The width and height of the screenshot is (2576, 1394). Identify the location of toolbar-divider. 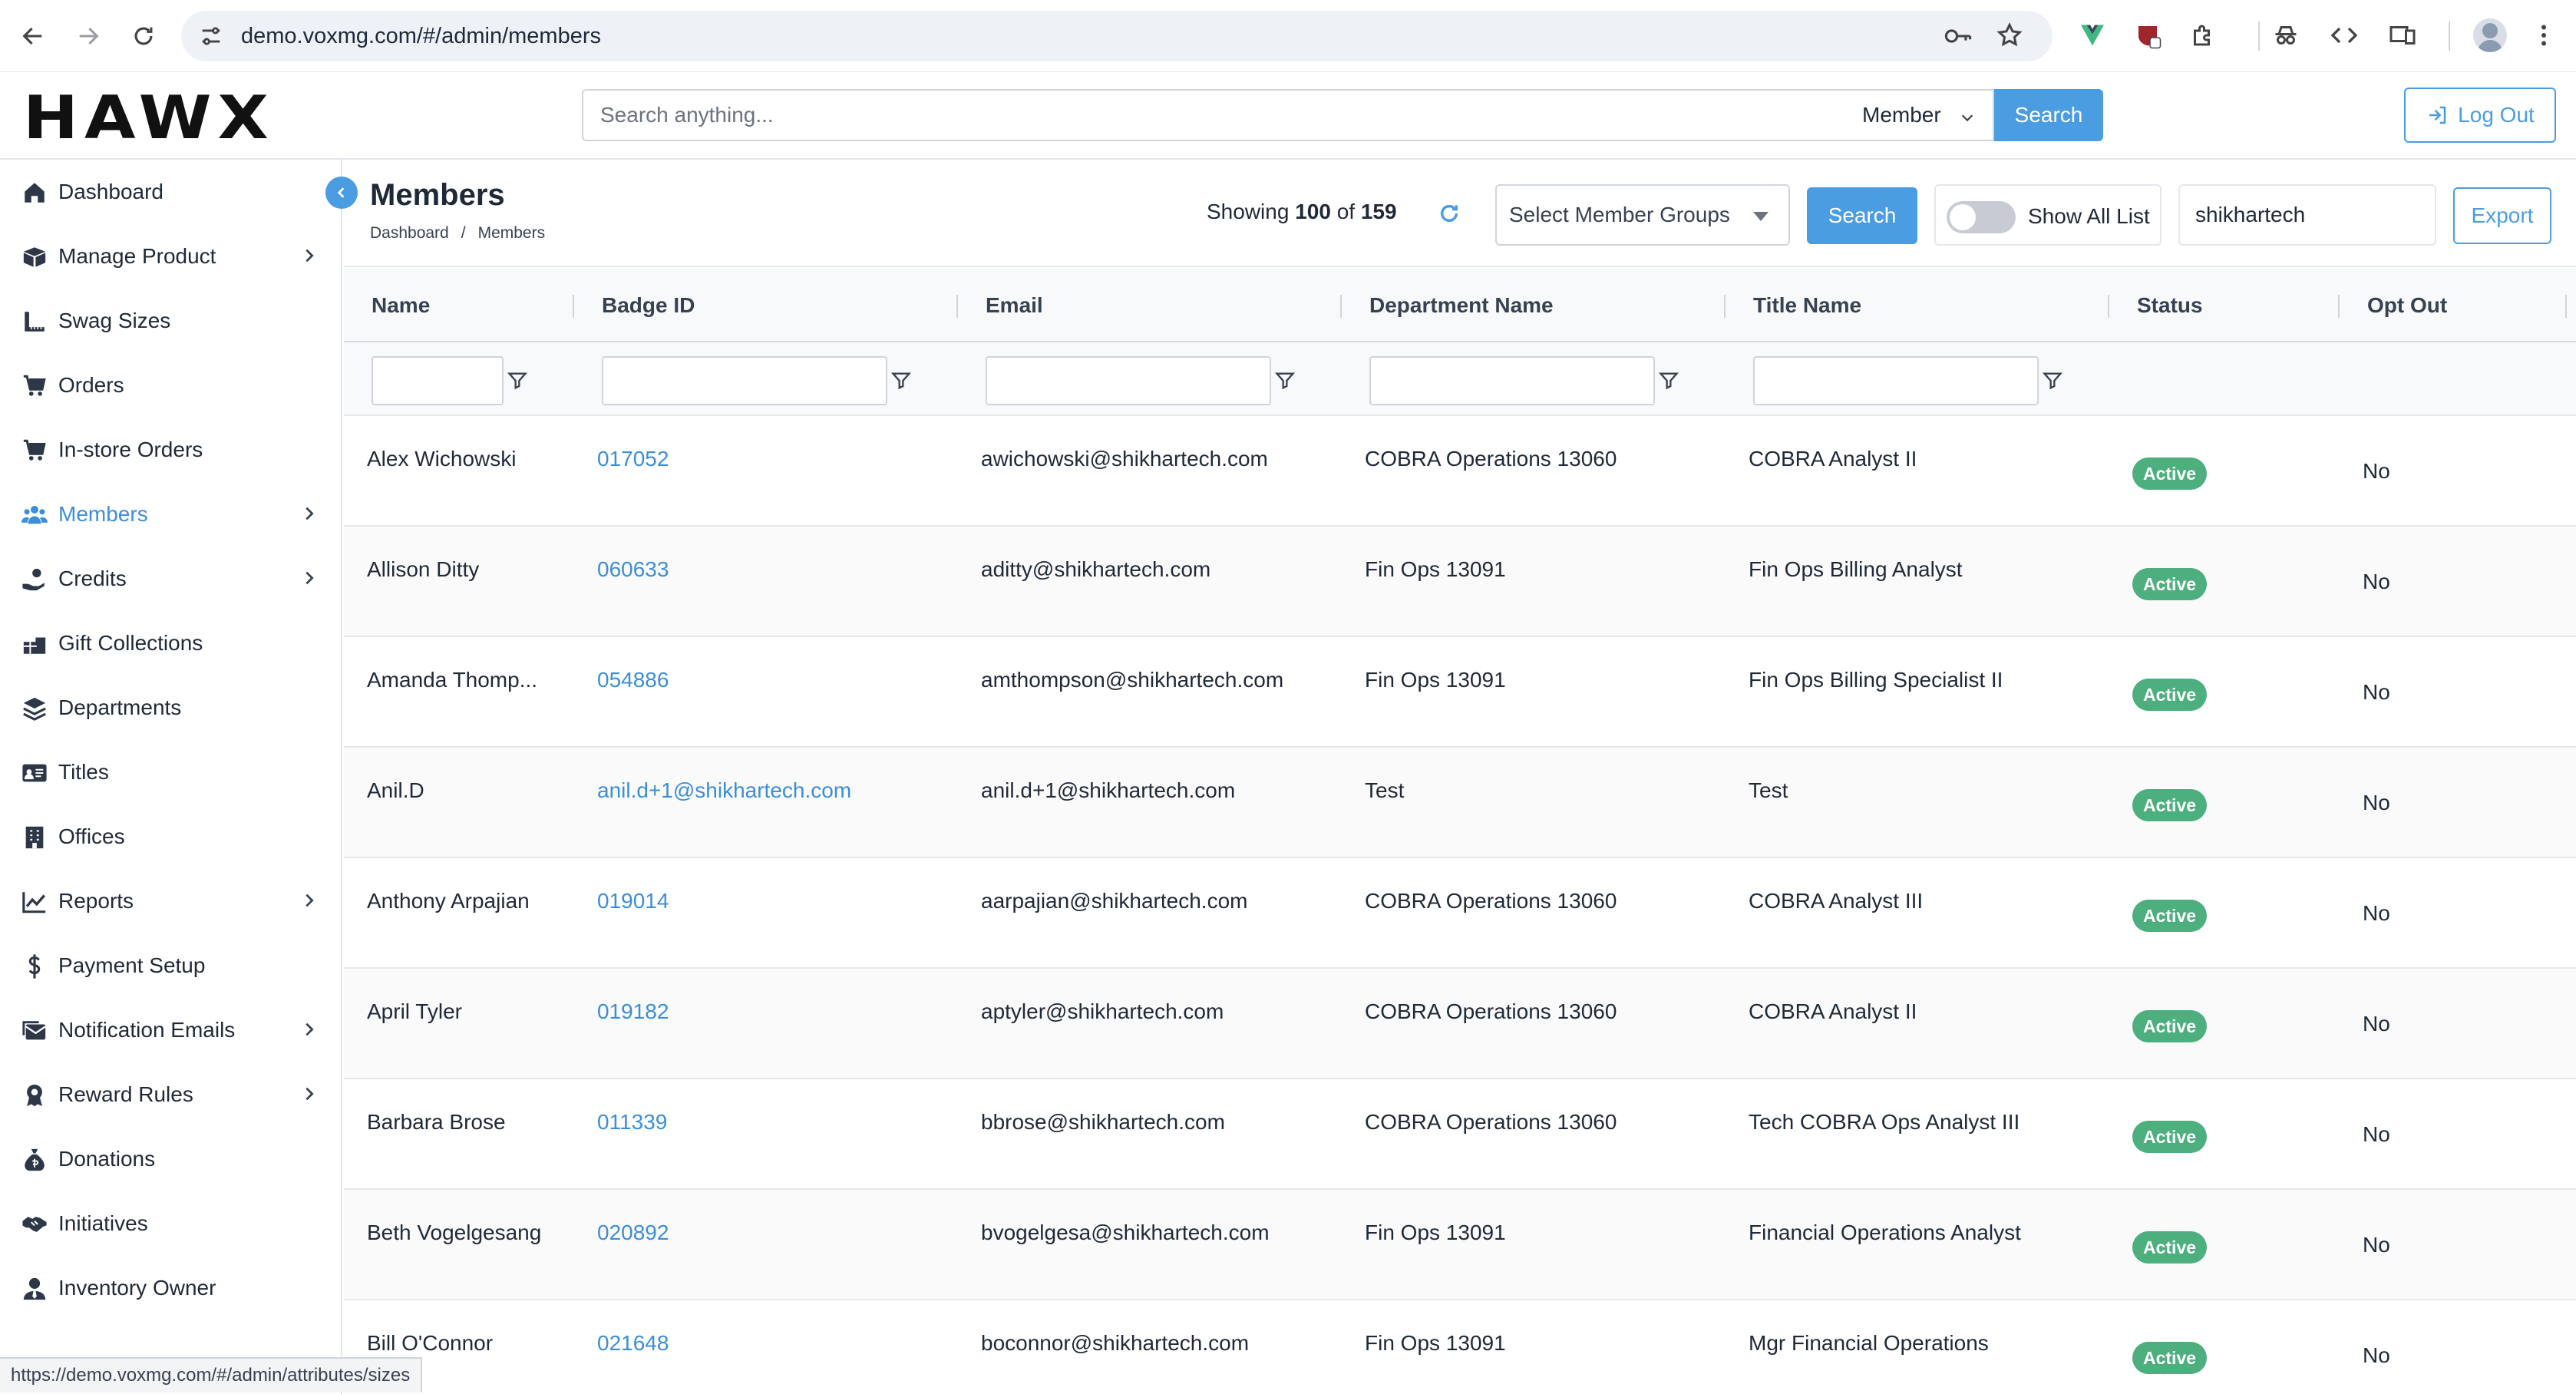
(2259, 36).